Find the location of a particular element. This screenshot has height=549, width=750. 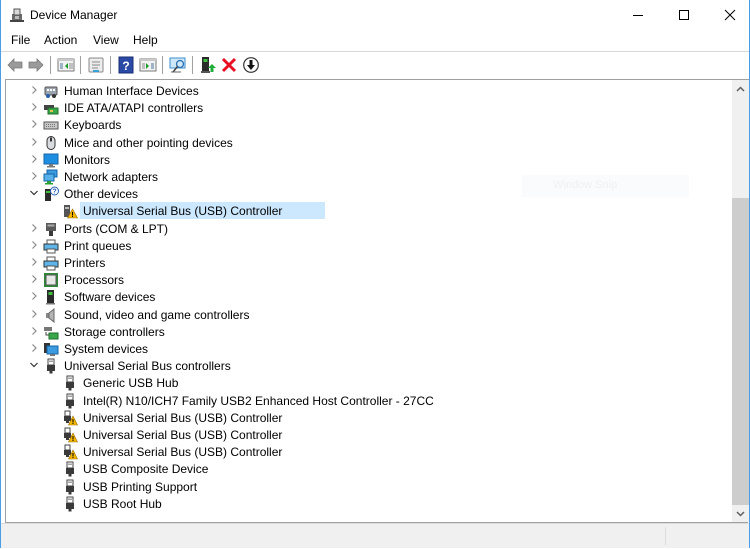

back-icon is located at coordinates (15, 65).